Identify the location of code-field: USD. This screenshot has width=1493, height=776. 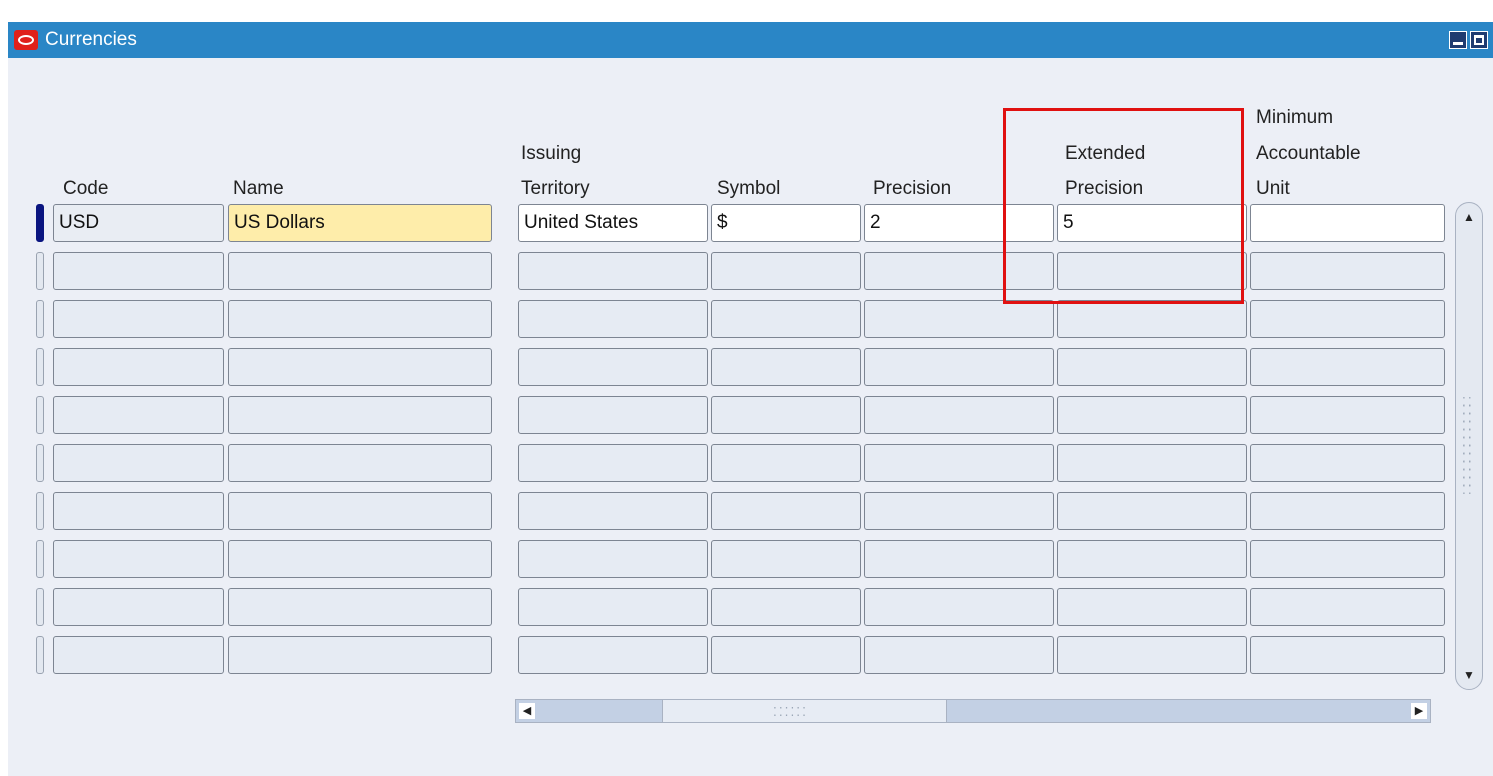
(138, 223).